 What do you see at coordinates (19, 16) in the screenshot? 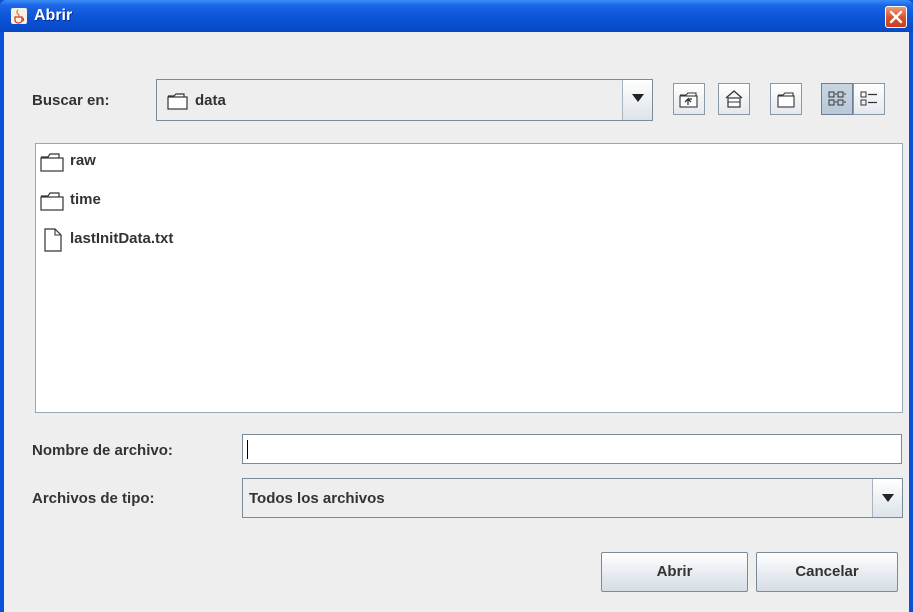
I see `java-cup-icon` at bounding box center [19, 16].